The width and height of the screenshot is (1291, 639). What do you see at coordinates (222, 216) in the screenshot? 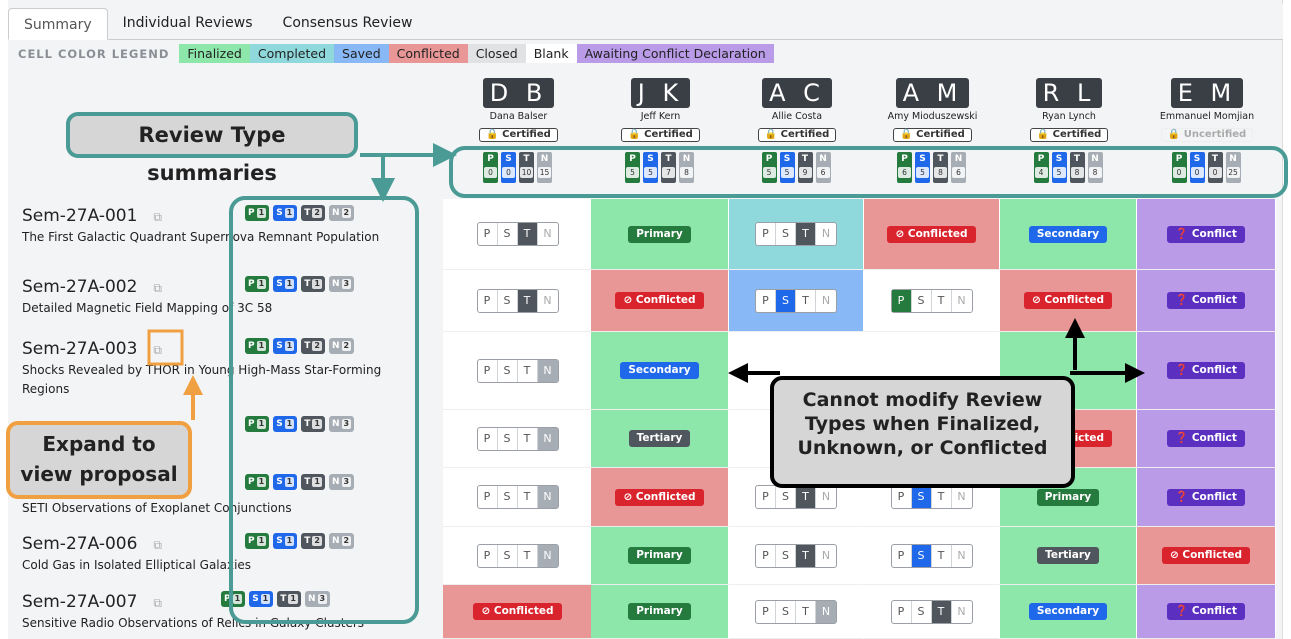
I see `proposal-id: Sem-27A-001 ⧉` at bounding box center [222, 216].